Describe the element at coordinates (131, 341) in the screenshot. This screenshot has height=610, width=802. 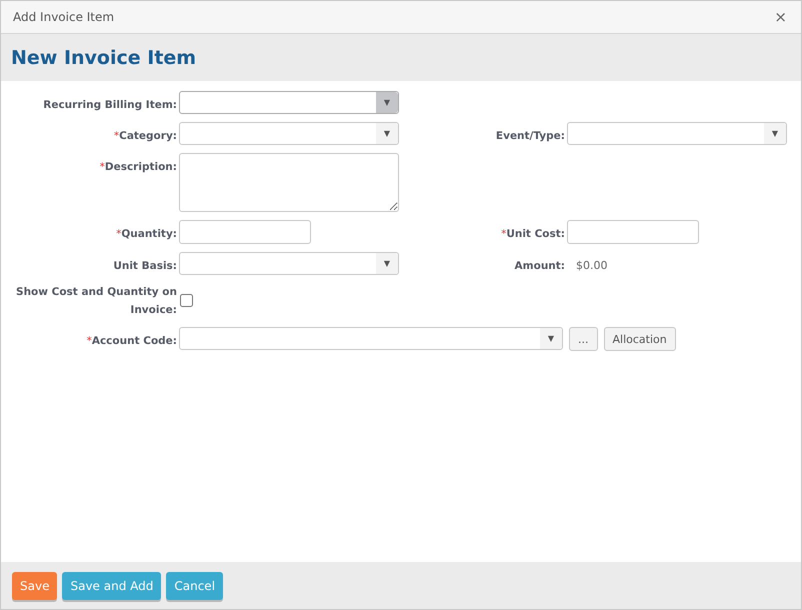
I see `field-label: *Account Code:` at that location.